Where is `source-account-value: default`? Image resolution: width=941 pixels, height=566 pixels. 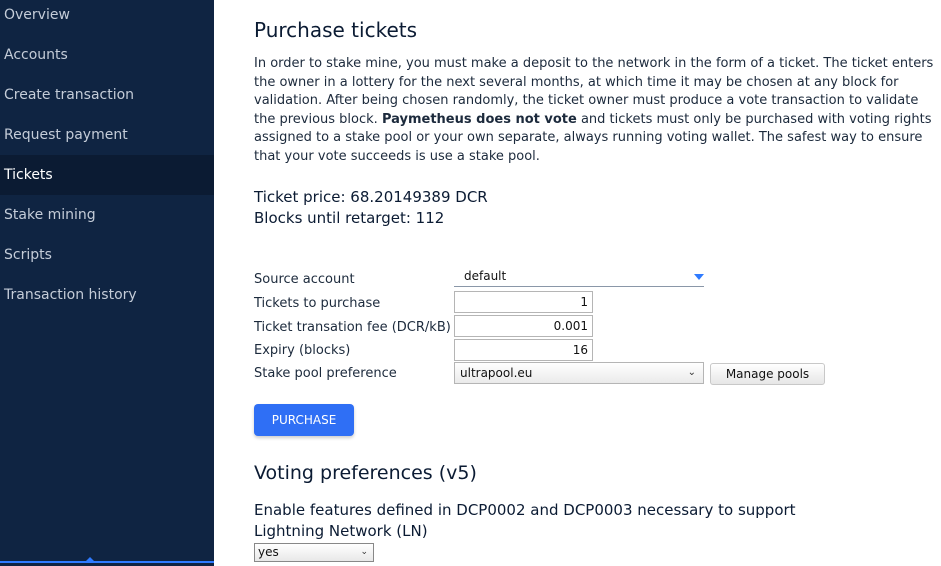
source-account-value: default is located at coordinates (485, 276).